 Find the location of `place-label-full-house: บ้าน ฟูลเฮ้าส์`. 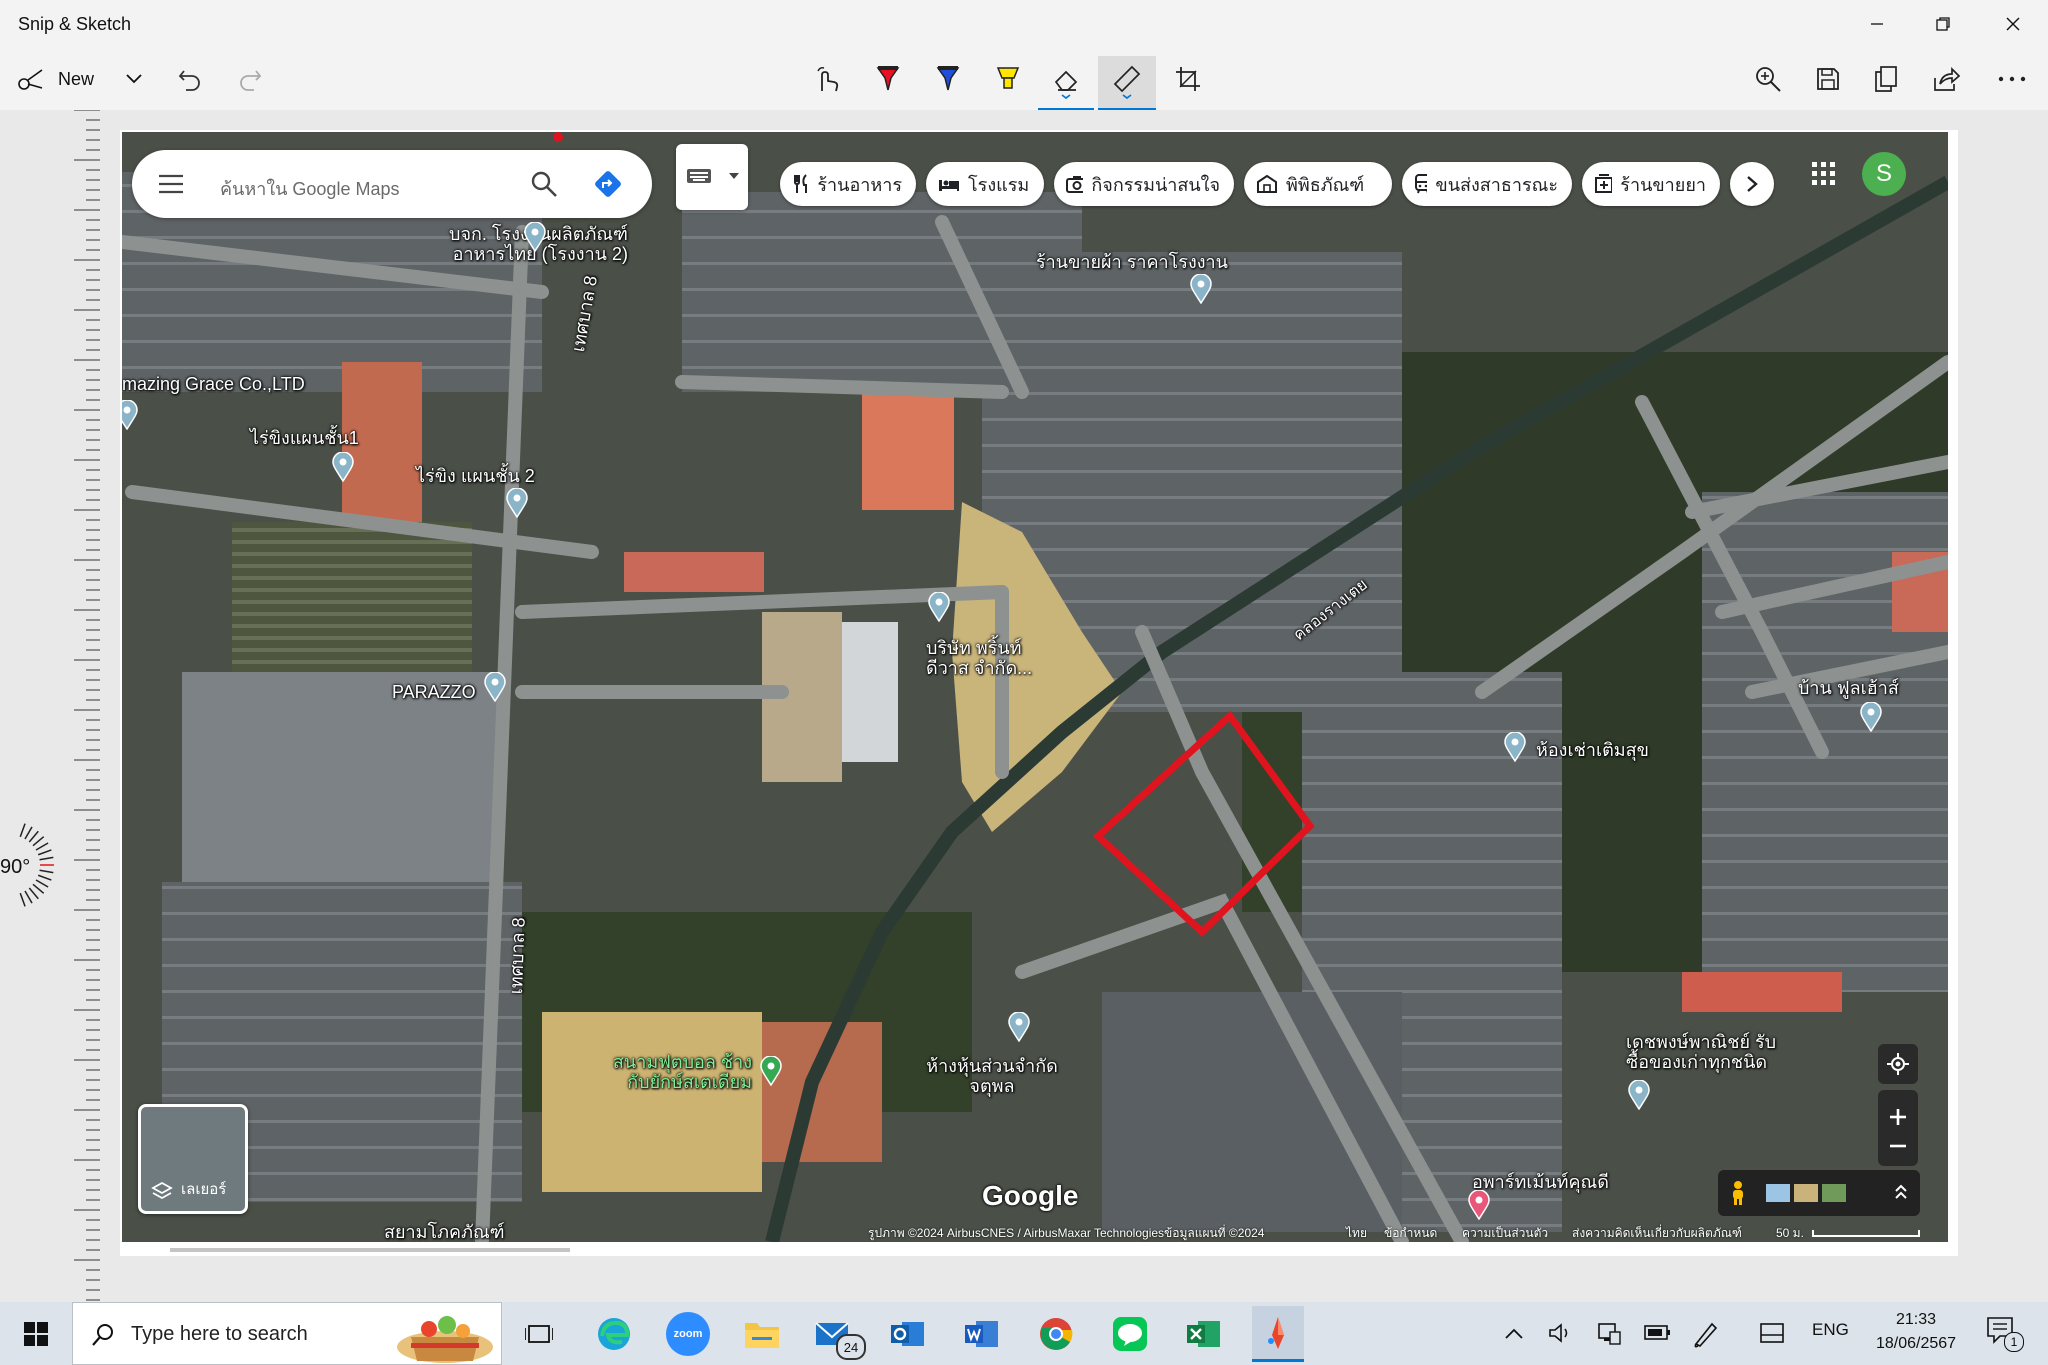

place-label-full-house: บ้าน ฟูลเฮ้าส์ is located at coordinates (1848, 688).